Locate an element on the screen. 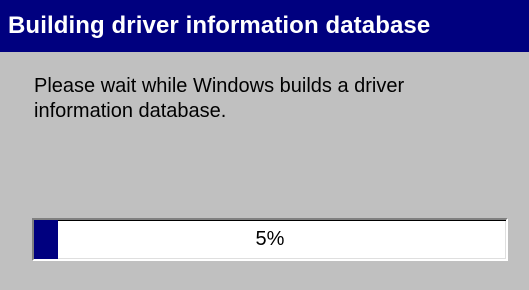  progress-bar: 5% is located at coordinates (270, 239).